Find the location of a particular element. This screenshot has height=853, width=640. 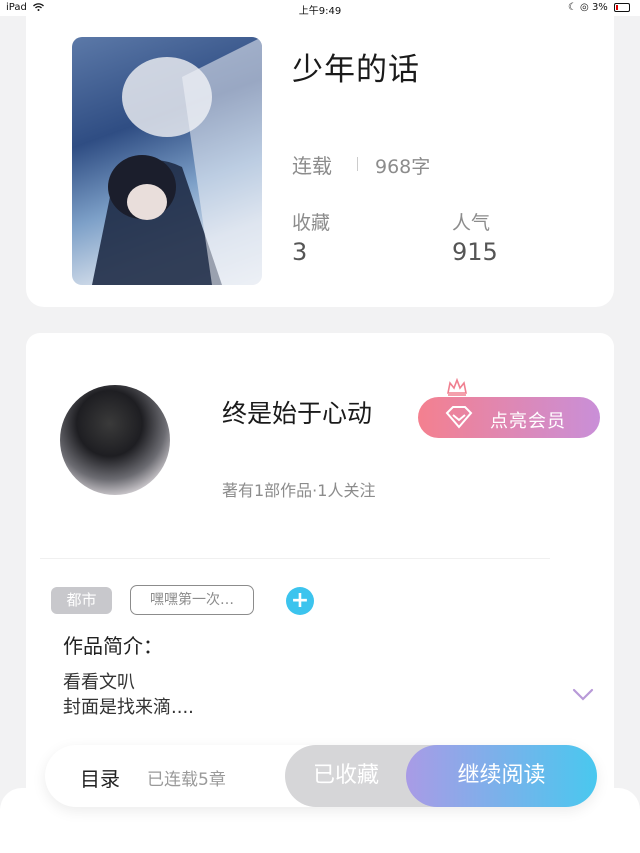

book-cover-image is located at coordinates (167, 161).